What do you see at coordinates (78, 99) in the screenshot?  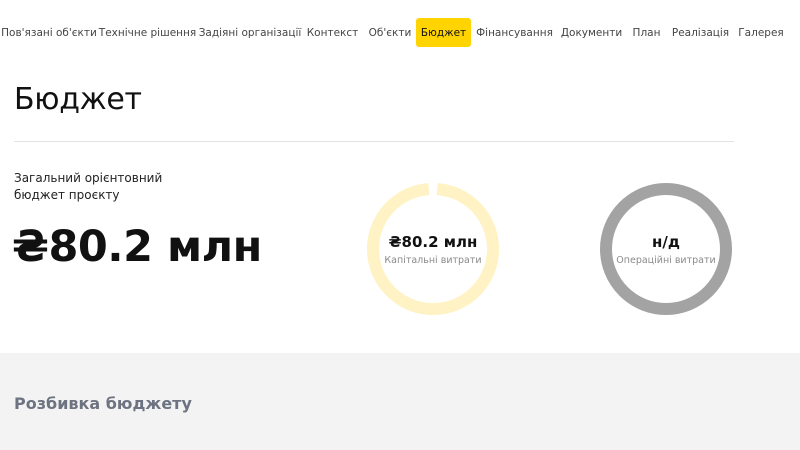 I see `page-title: Бюджет` at bounding box center [78, 99].